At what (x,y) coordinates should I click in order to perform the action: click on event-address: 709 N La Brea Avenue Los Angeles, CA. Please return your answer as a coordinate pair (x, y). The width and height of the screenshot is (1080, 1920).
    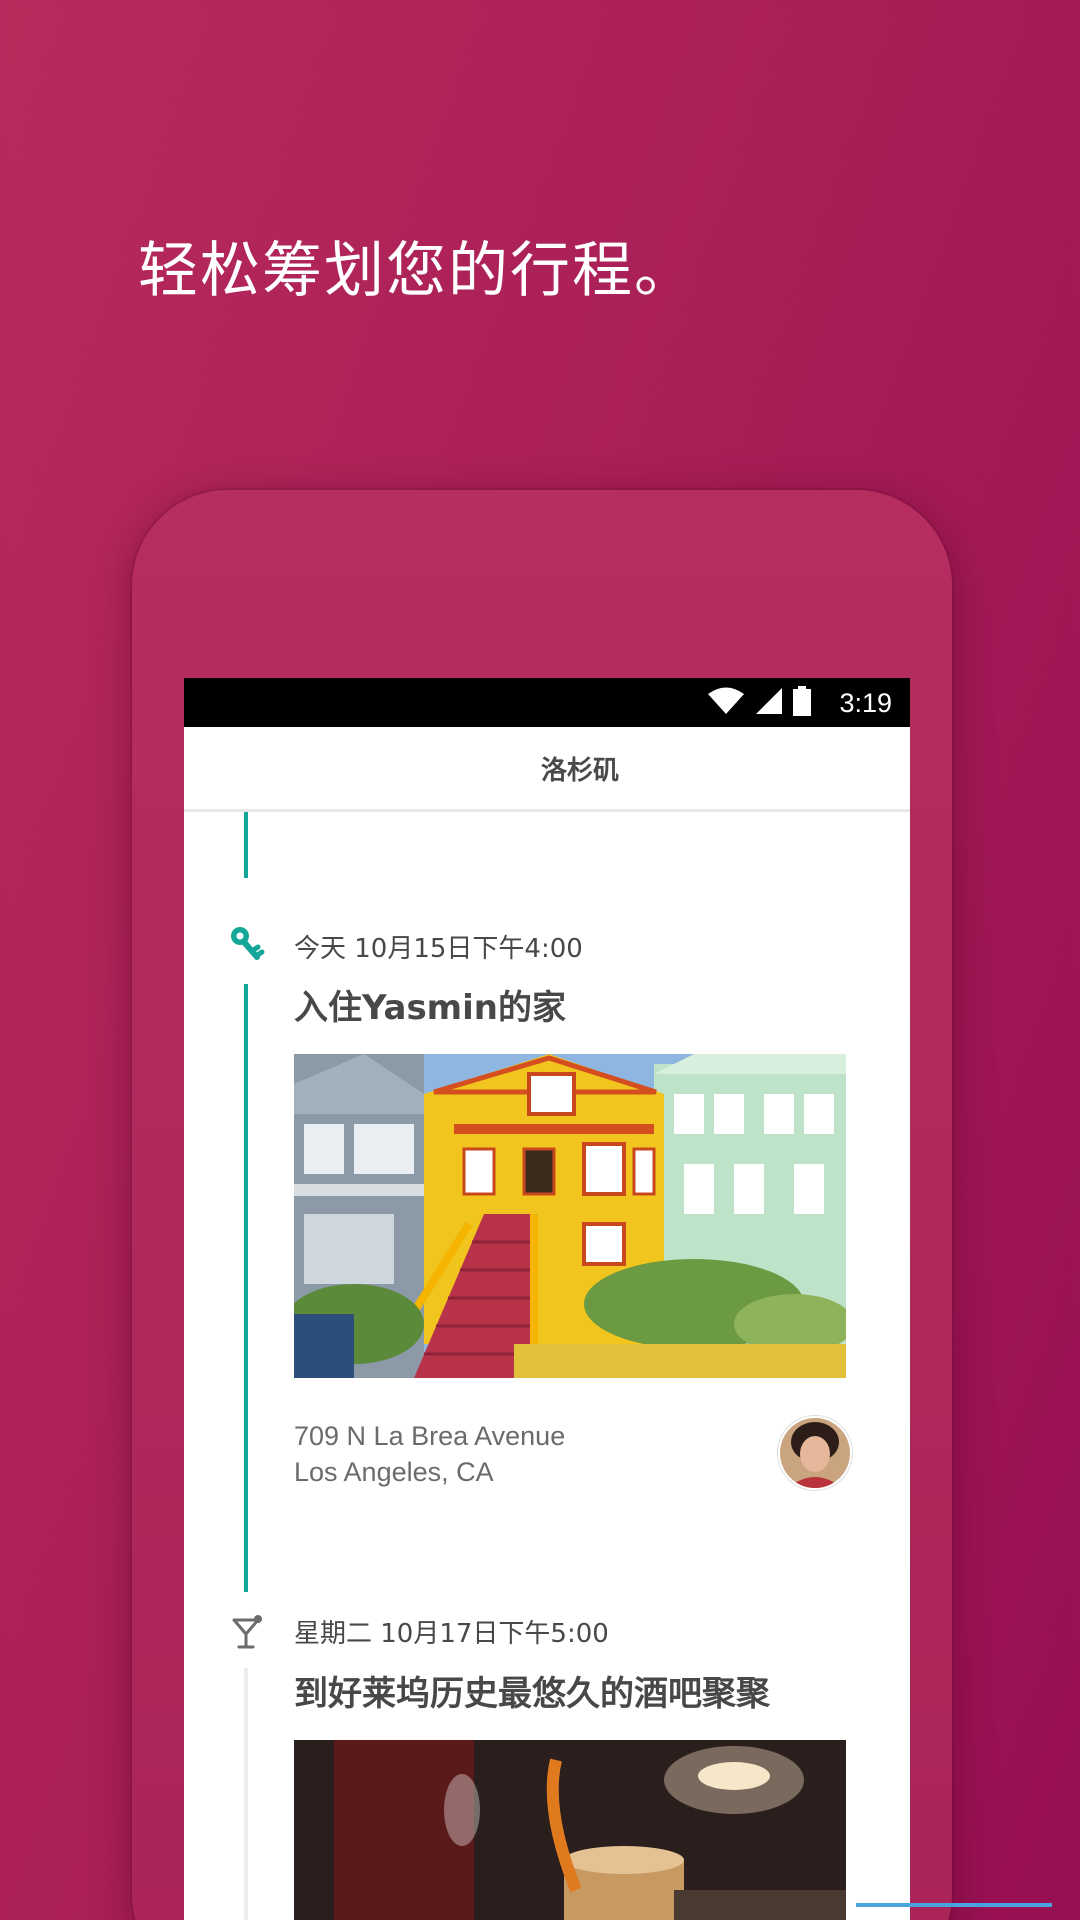
    Looking at the image, I should click on (429, 1454).